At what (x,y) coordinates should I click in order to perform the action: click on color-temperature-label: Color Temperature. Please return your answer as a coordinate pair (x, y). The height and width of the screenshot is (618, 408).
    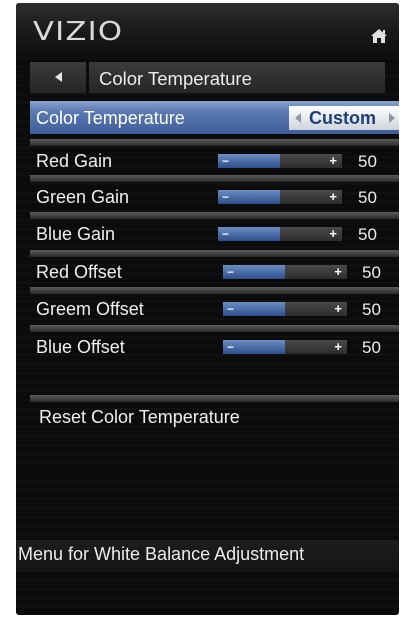
    Looking at the image, I should click on (110, 118).